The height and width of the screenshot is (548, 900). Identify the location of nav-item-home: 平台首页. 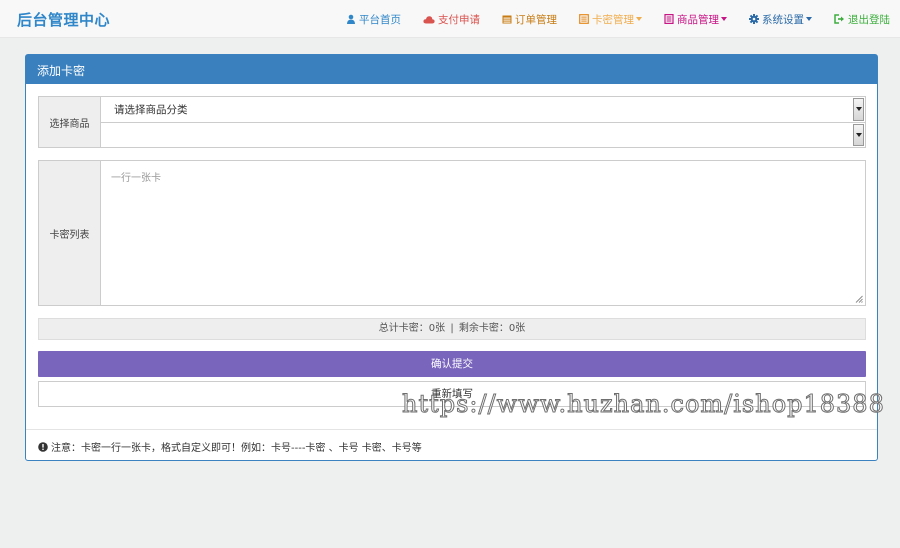
(373, 19).